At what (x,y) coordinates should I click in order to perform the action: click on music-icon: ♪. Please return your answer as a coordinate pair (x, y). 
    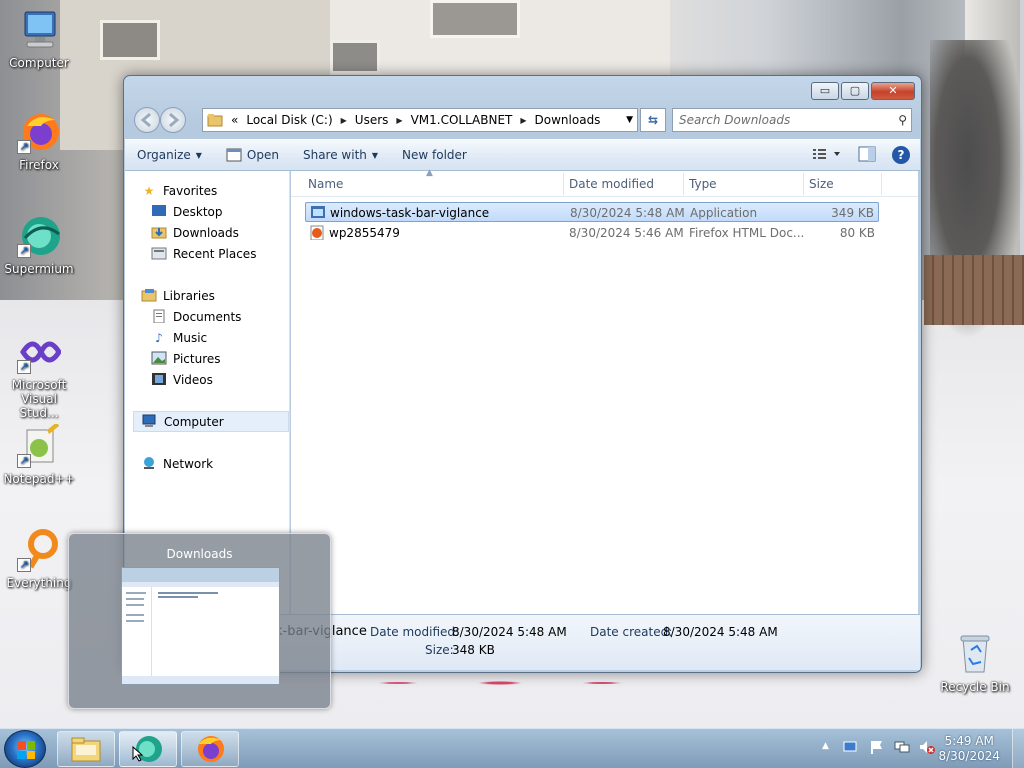
    Looking at the image, I should click on (159, 337).